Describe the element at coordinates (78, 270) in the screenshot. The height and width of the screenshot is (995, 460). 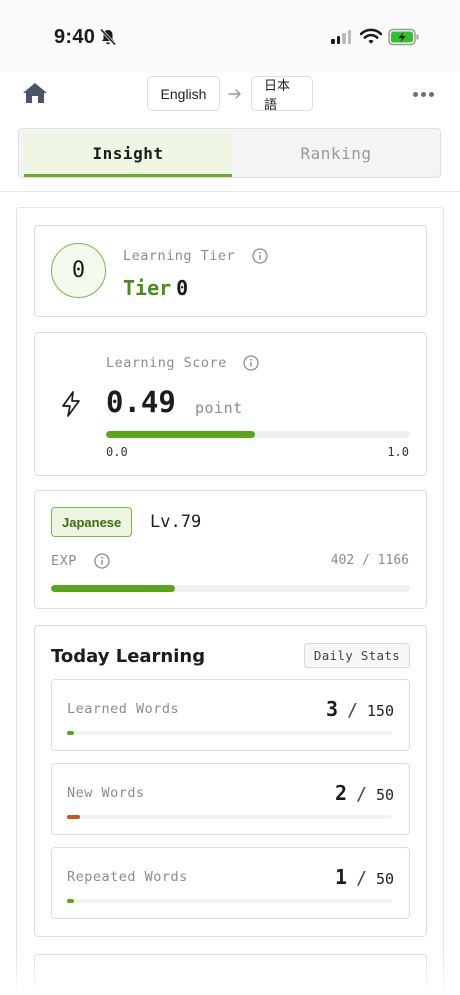
I see `tier-badge: 0` at that location.